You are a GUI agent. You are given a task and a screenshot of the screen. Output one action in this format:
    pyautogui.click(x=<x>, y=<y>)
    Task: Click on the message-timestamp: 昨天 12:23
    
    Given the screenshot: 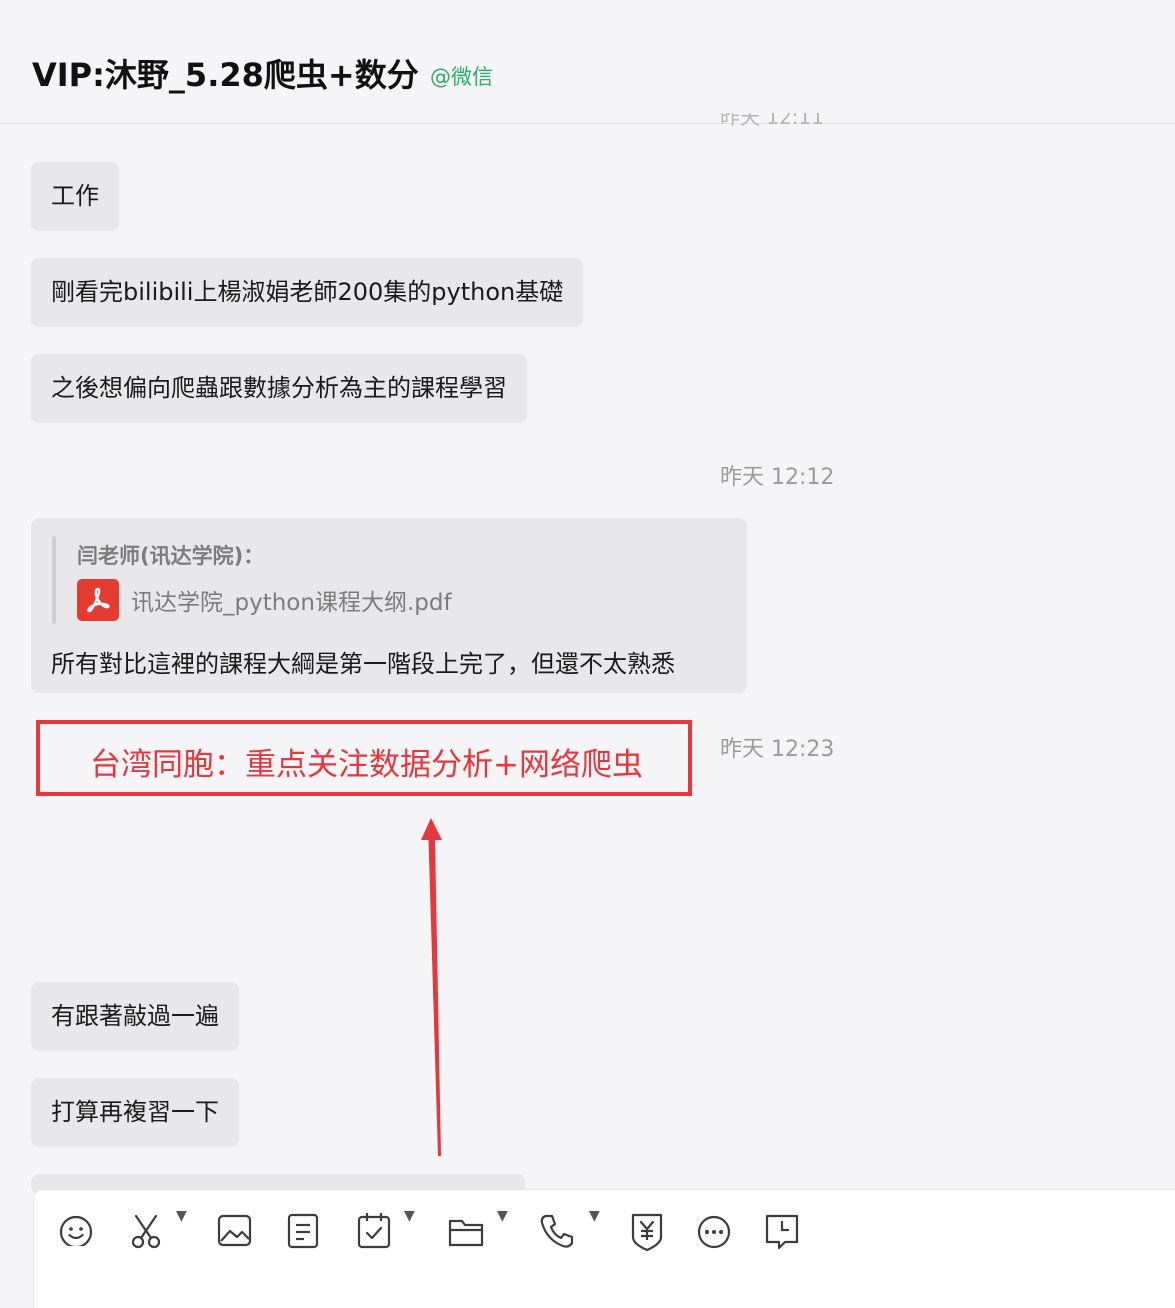 What is the action you would take?
    pyautogui.click(x=777, y=749)
    